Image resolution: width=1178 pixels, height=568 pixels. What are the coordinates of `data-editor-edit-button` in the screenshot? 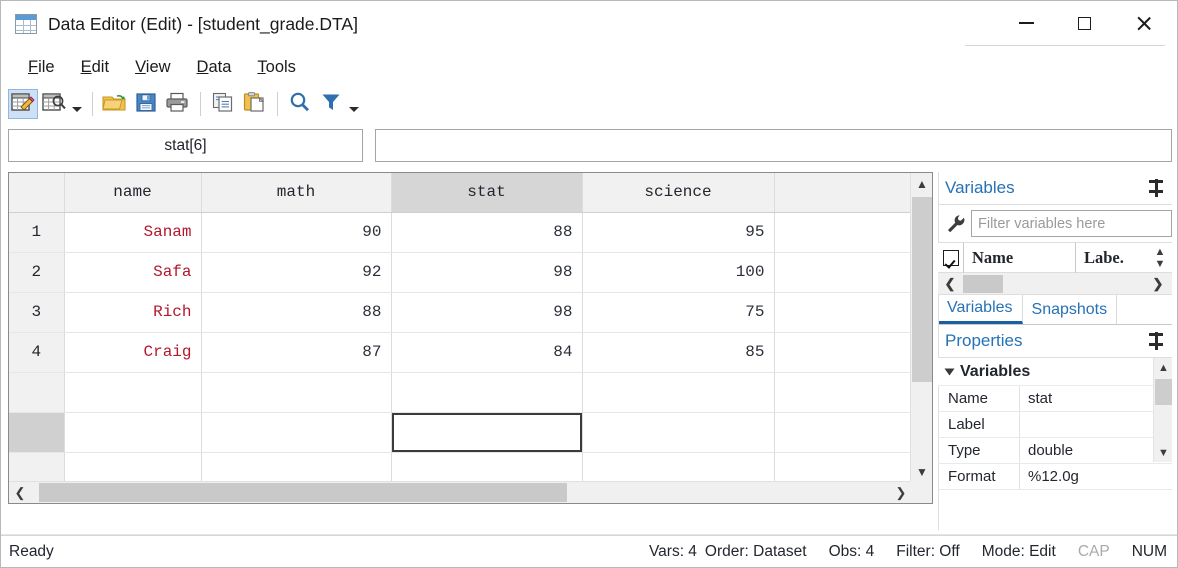 It's located at (23, 104).